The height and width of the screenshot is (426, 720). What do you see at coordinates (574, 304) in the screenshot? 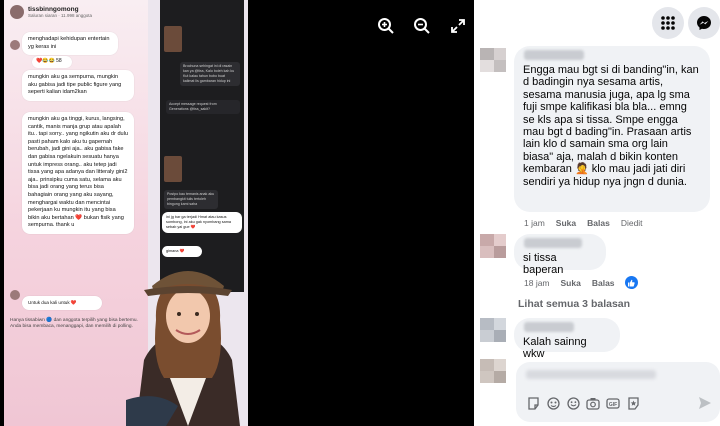
I see `see-all-replies-link: Lihat semua 3 balasan` at bounding box center [574, 304].